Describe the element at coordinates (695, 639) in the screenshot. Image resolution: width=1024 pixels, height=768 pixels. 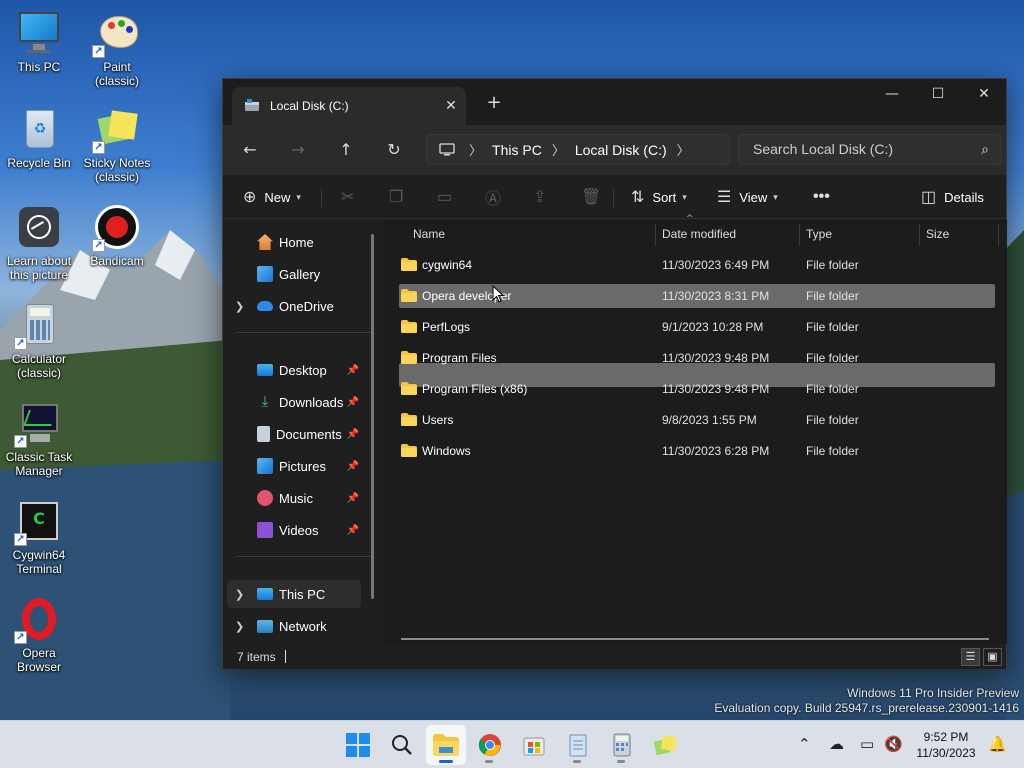
I see `horizontal-scrollbar` at that location.